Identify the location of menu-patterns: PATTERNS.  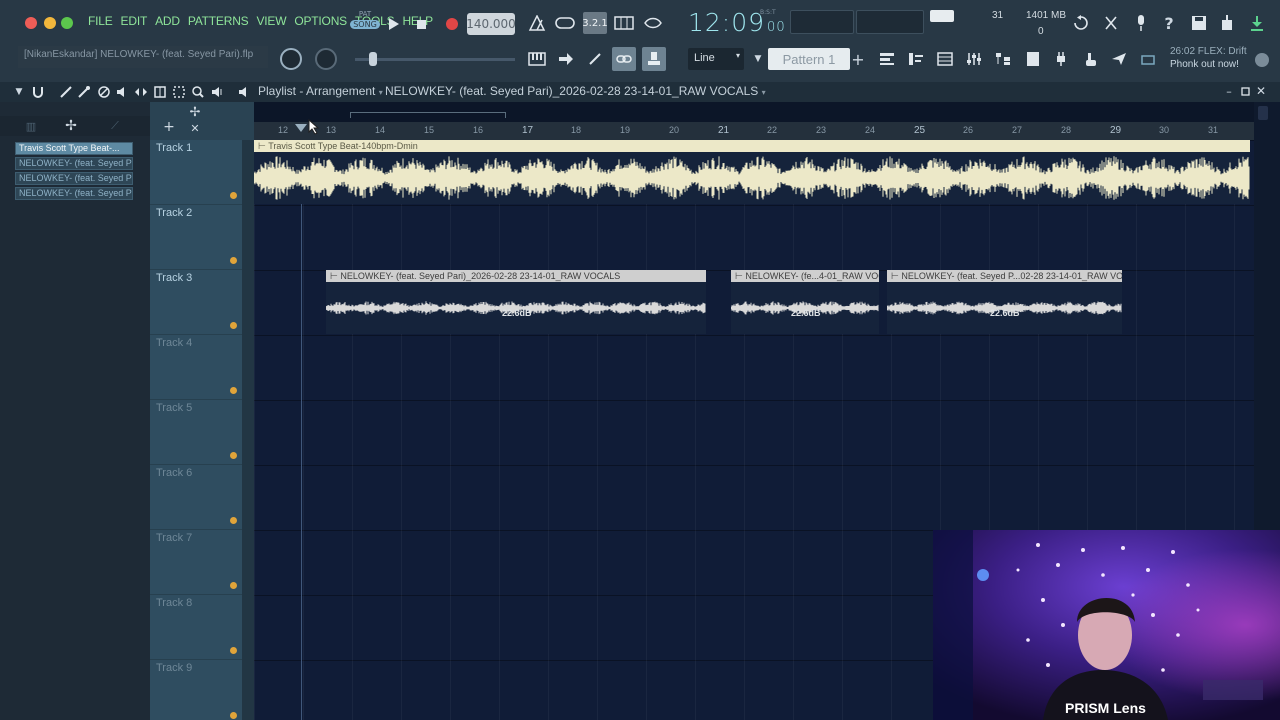
(218, 21).